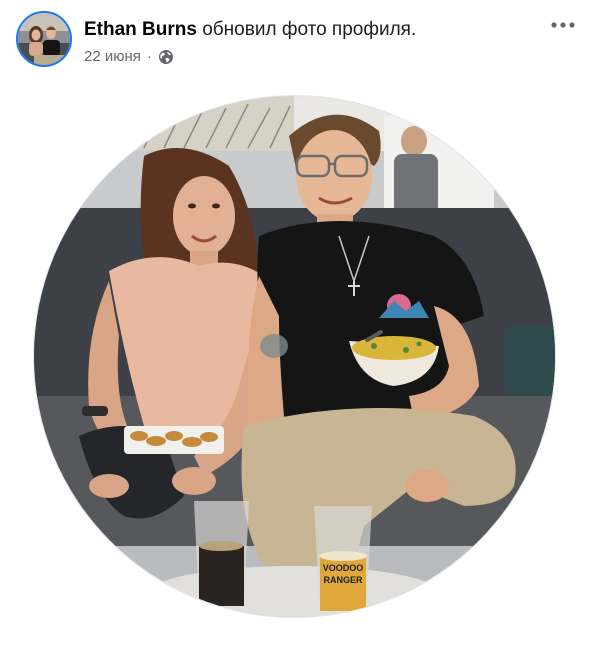 The height and width of the screenshot is (660, 591). What do you see at coordinates (166, 57) in the screenshot?
I see `globe-icon` at bounding box center [166, 57].